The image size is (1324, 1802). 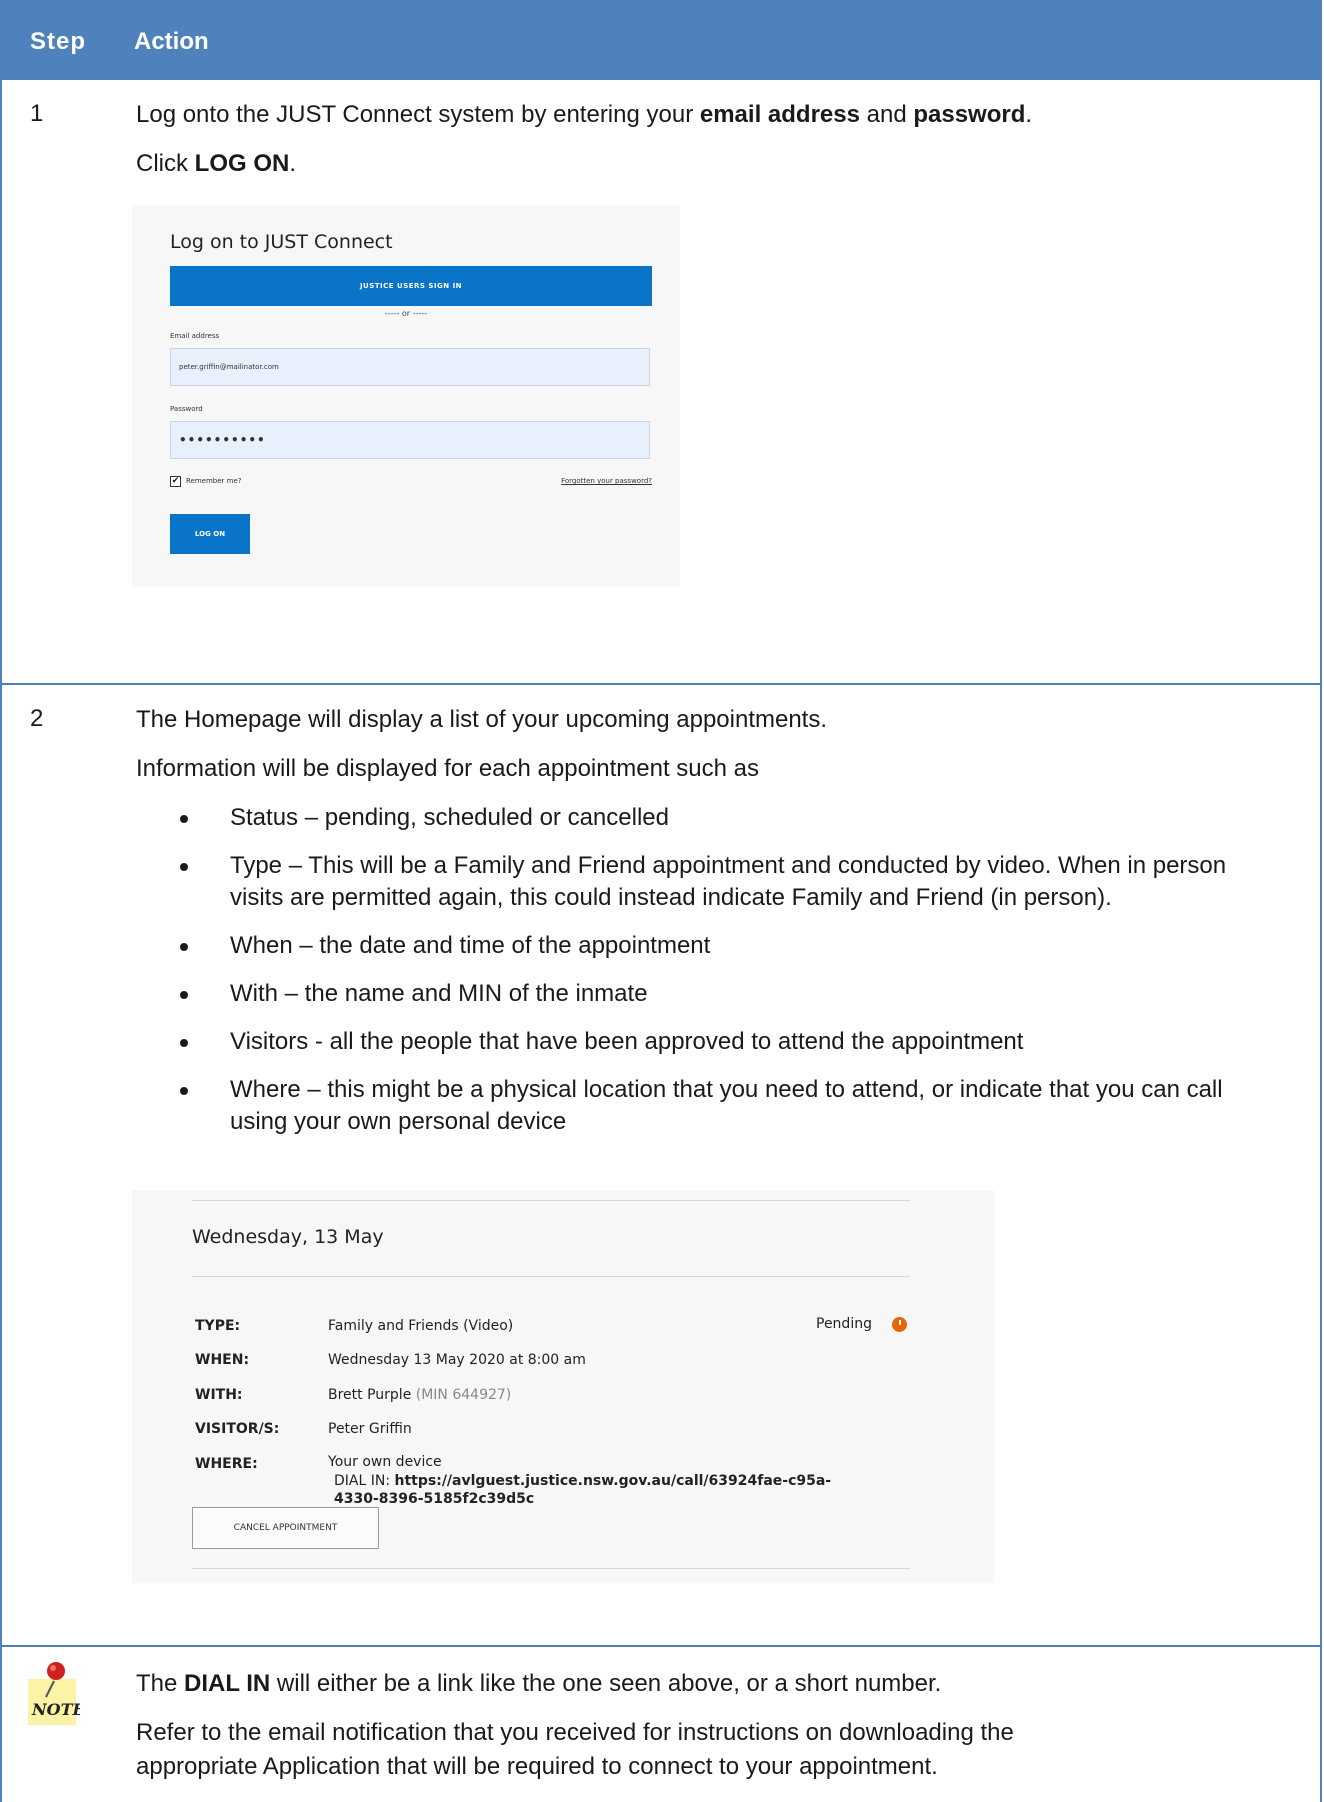 What do you see at coordinates (364, 1481) in the screenshot?
I see `dial-in-label: DIAL IN:` at bounding box center [364, 1481].